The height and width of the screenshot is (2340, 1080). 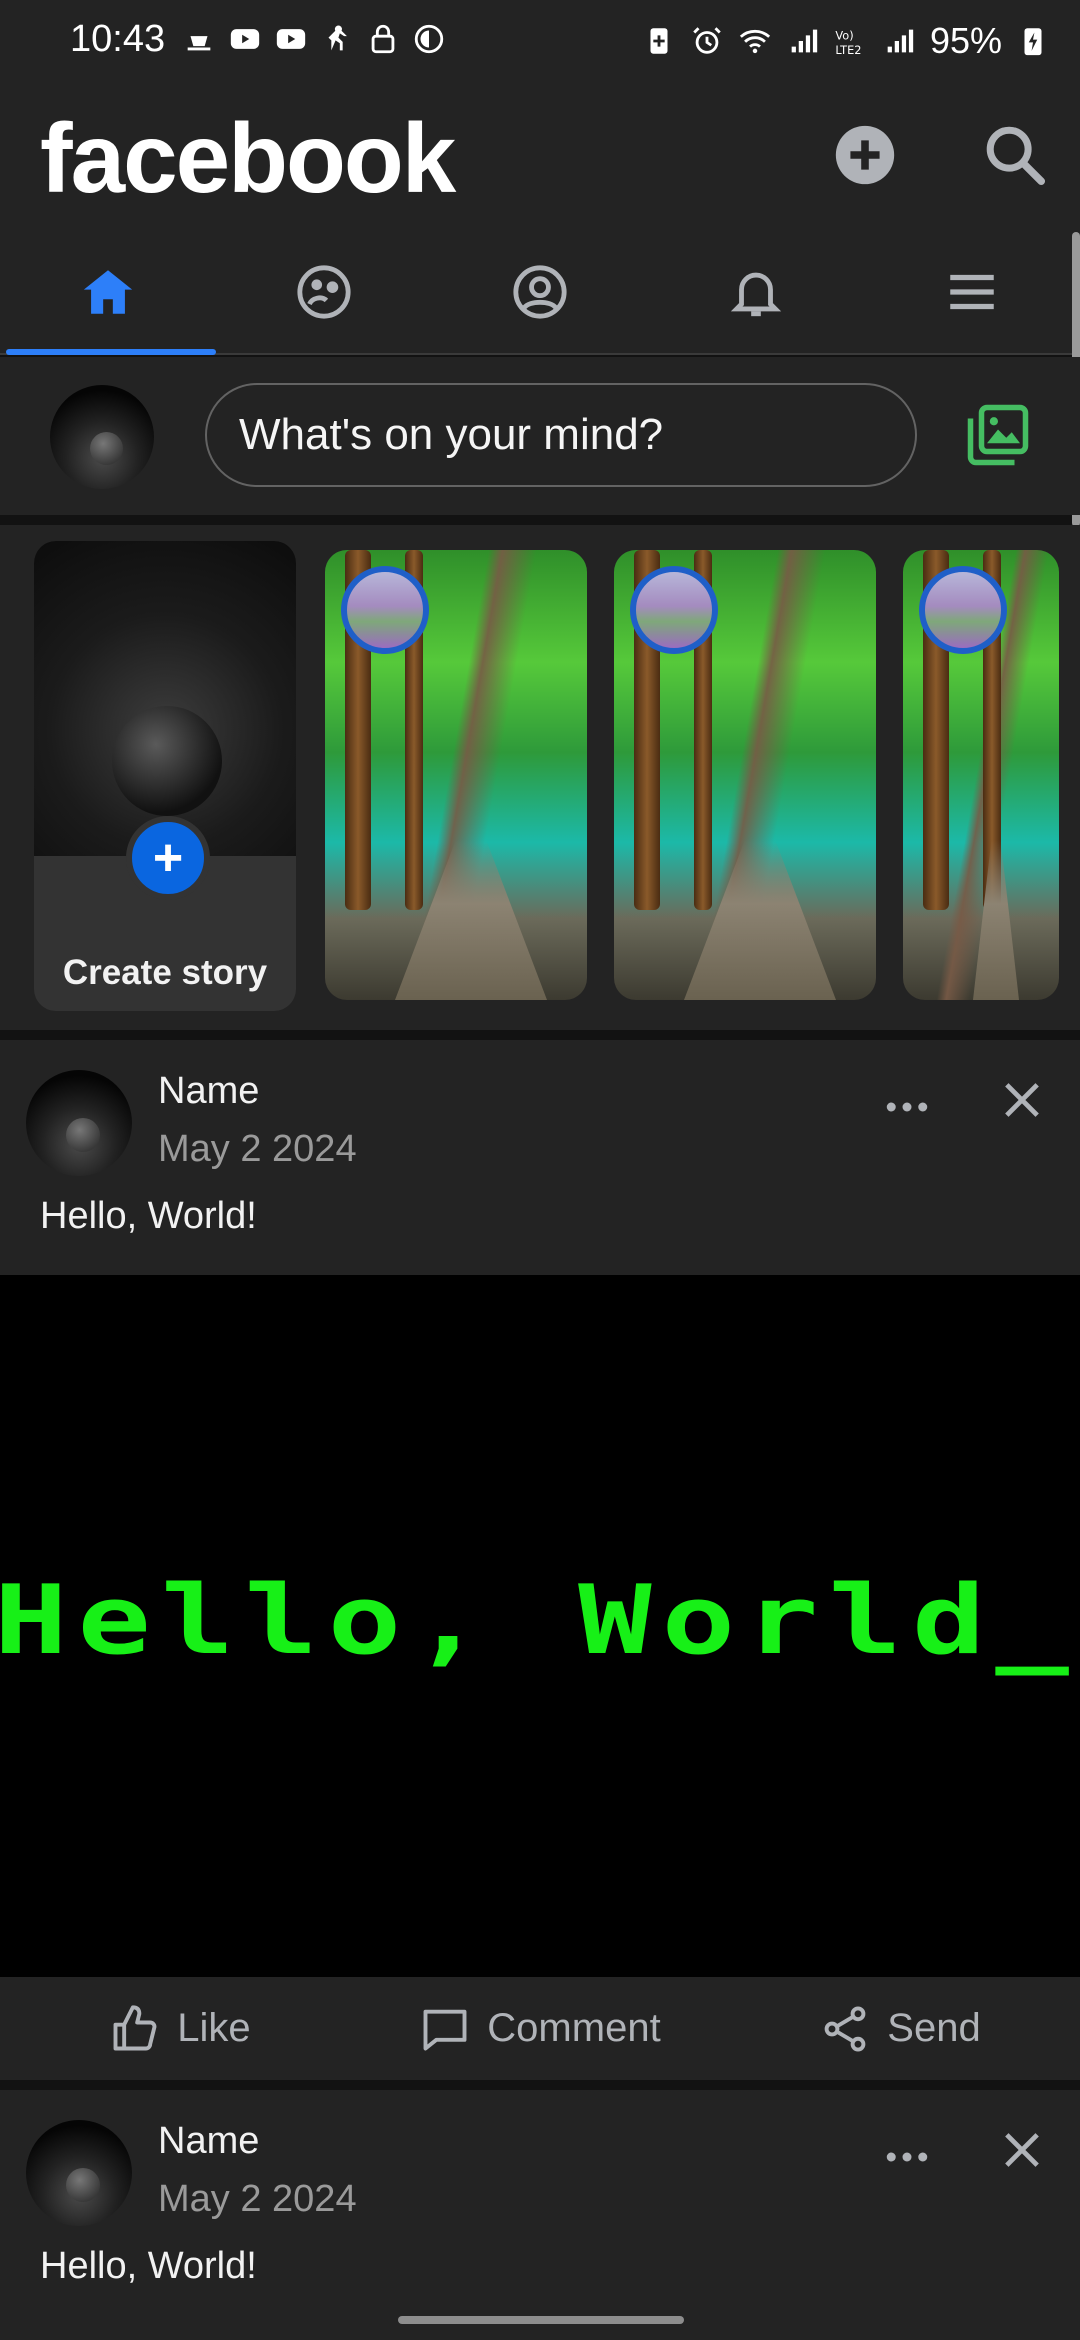 I want to click on comment-icon, so click(x=445, y=2029).